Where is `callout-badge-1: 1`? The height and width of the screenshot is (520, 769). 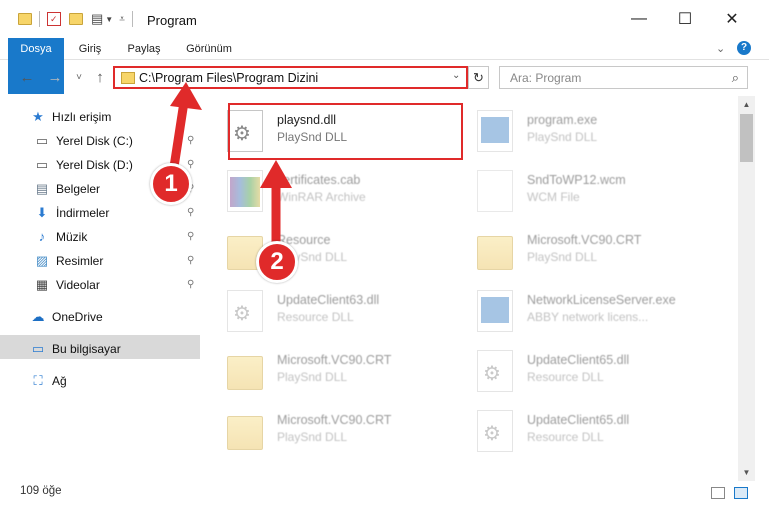
callout-badge-1: 1 is located at coordinates (171, 184).